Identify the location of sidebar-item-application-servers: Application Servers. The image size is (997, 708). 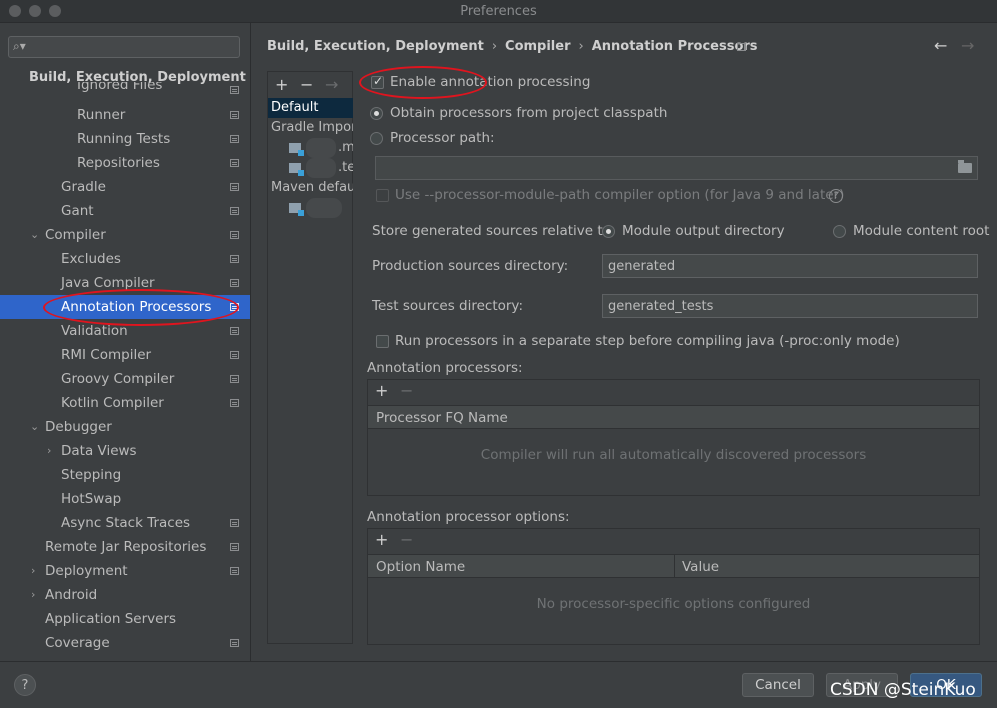
(125, 619).